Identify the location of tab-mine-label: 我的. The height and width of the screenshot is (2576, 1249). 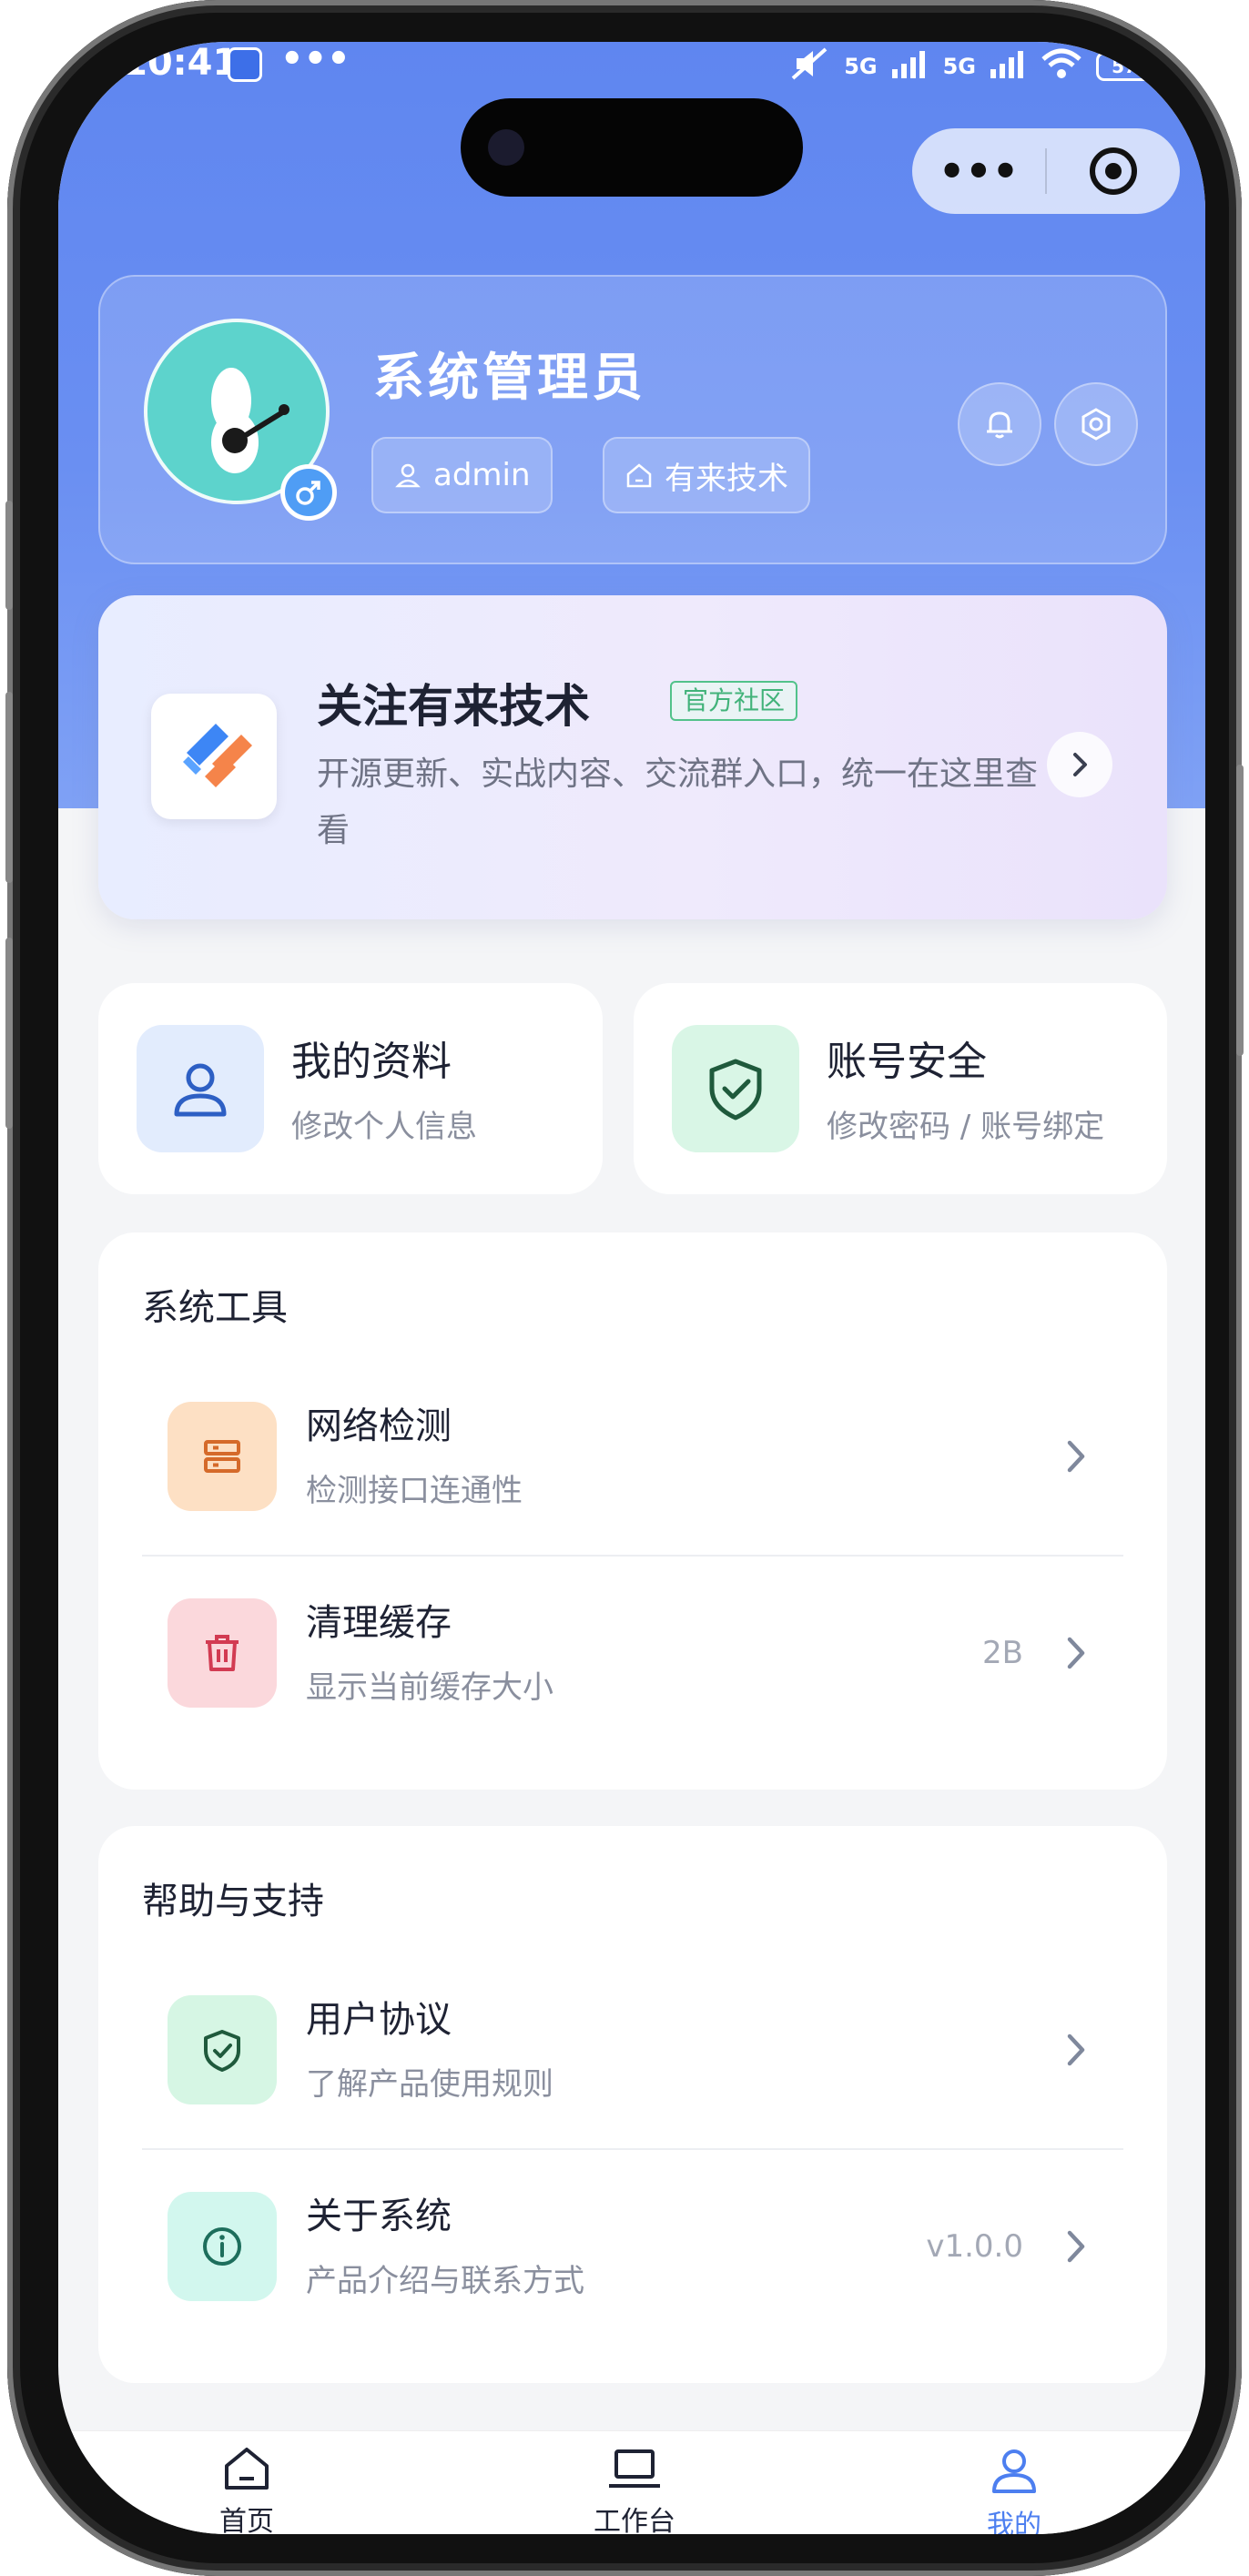
(1014, 2522).